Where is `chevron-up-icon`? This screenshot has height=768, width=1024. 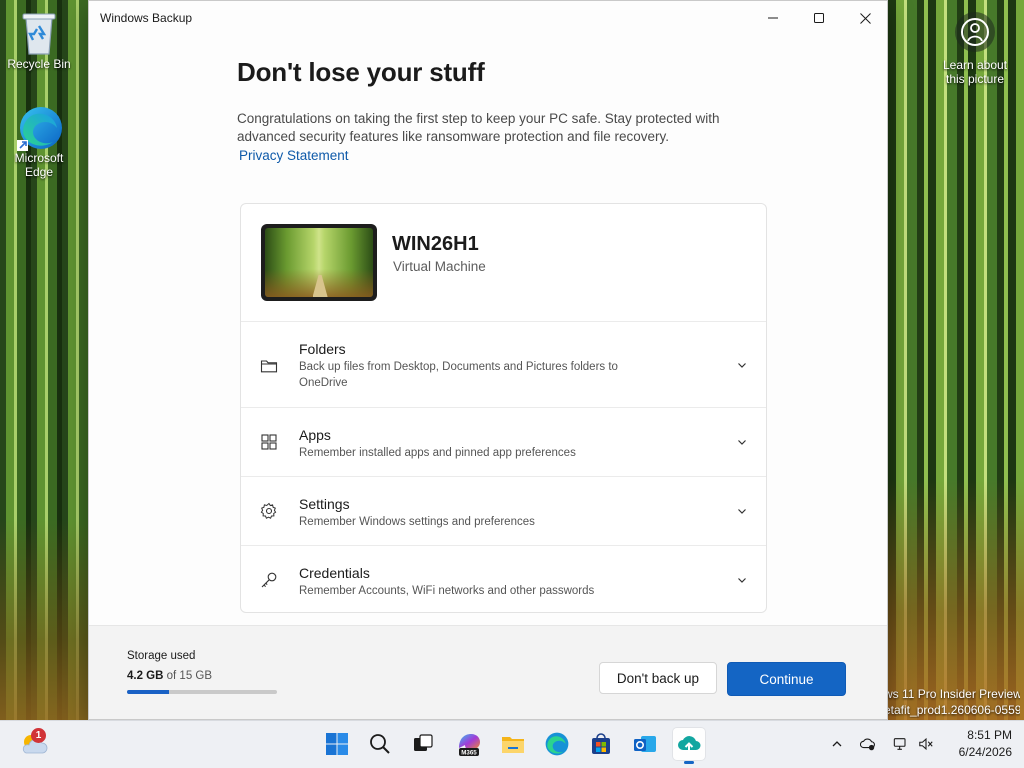 chevron-up-icon is located at coordinates (837, 744).